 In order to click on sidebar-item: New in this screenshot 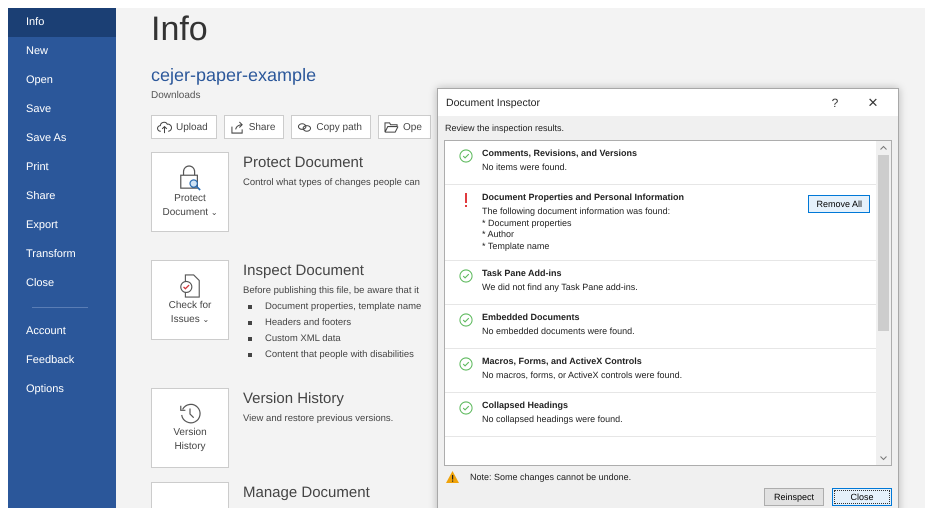, I will do `click(62, 51)`.